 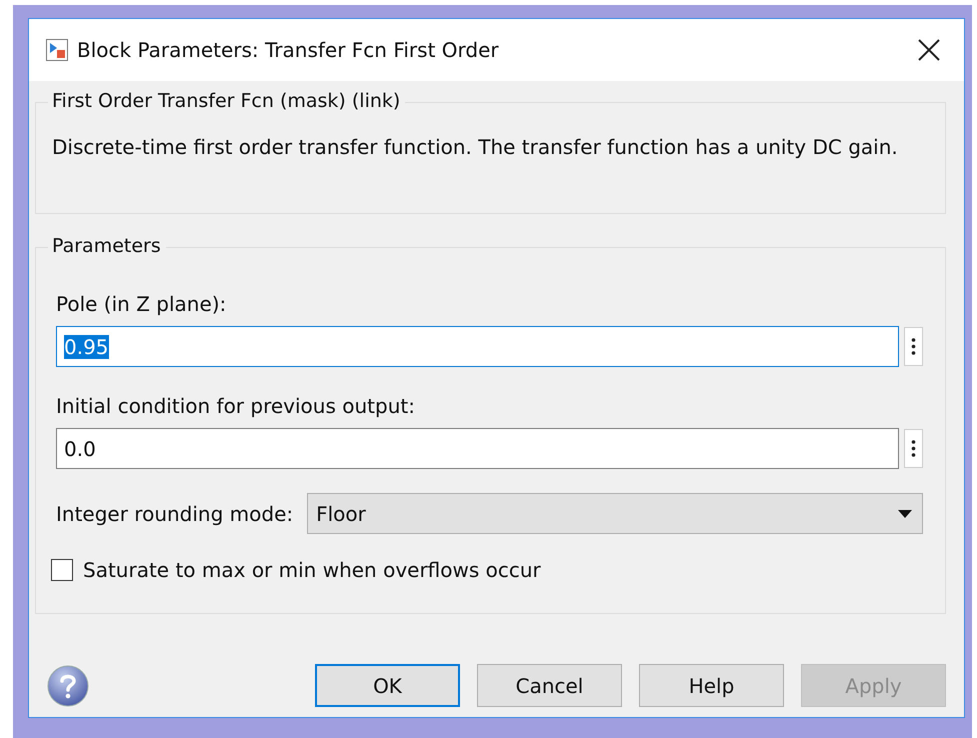 What do you see at coordinates (477, 448) in the screenshot?
I see `input-field: 0.0` at bounding box center [477, 448].